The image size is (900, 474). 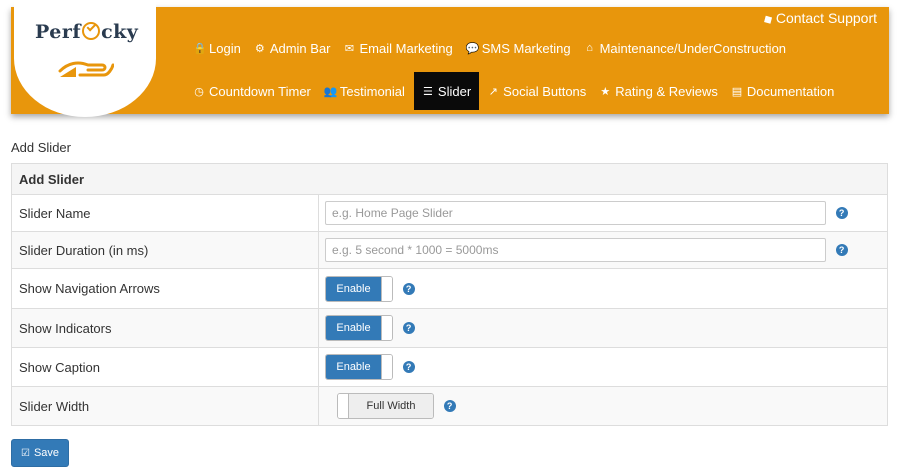 I want to click on share-icon: ↗, so click(x=493, y=91).